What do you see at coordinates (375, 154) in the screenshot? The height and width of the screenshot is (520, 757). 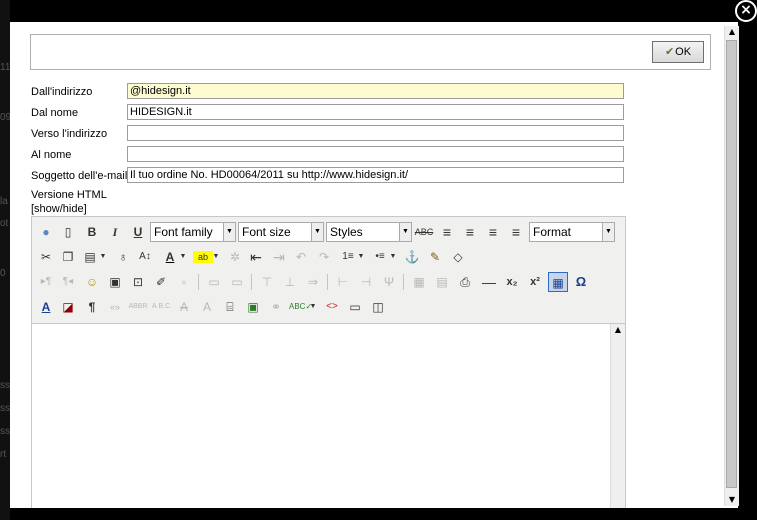 I see `to-name-field` at bounding box center [375, 154].